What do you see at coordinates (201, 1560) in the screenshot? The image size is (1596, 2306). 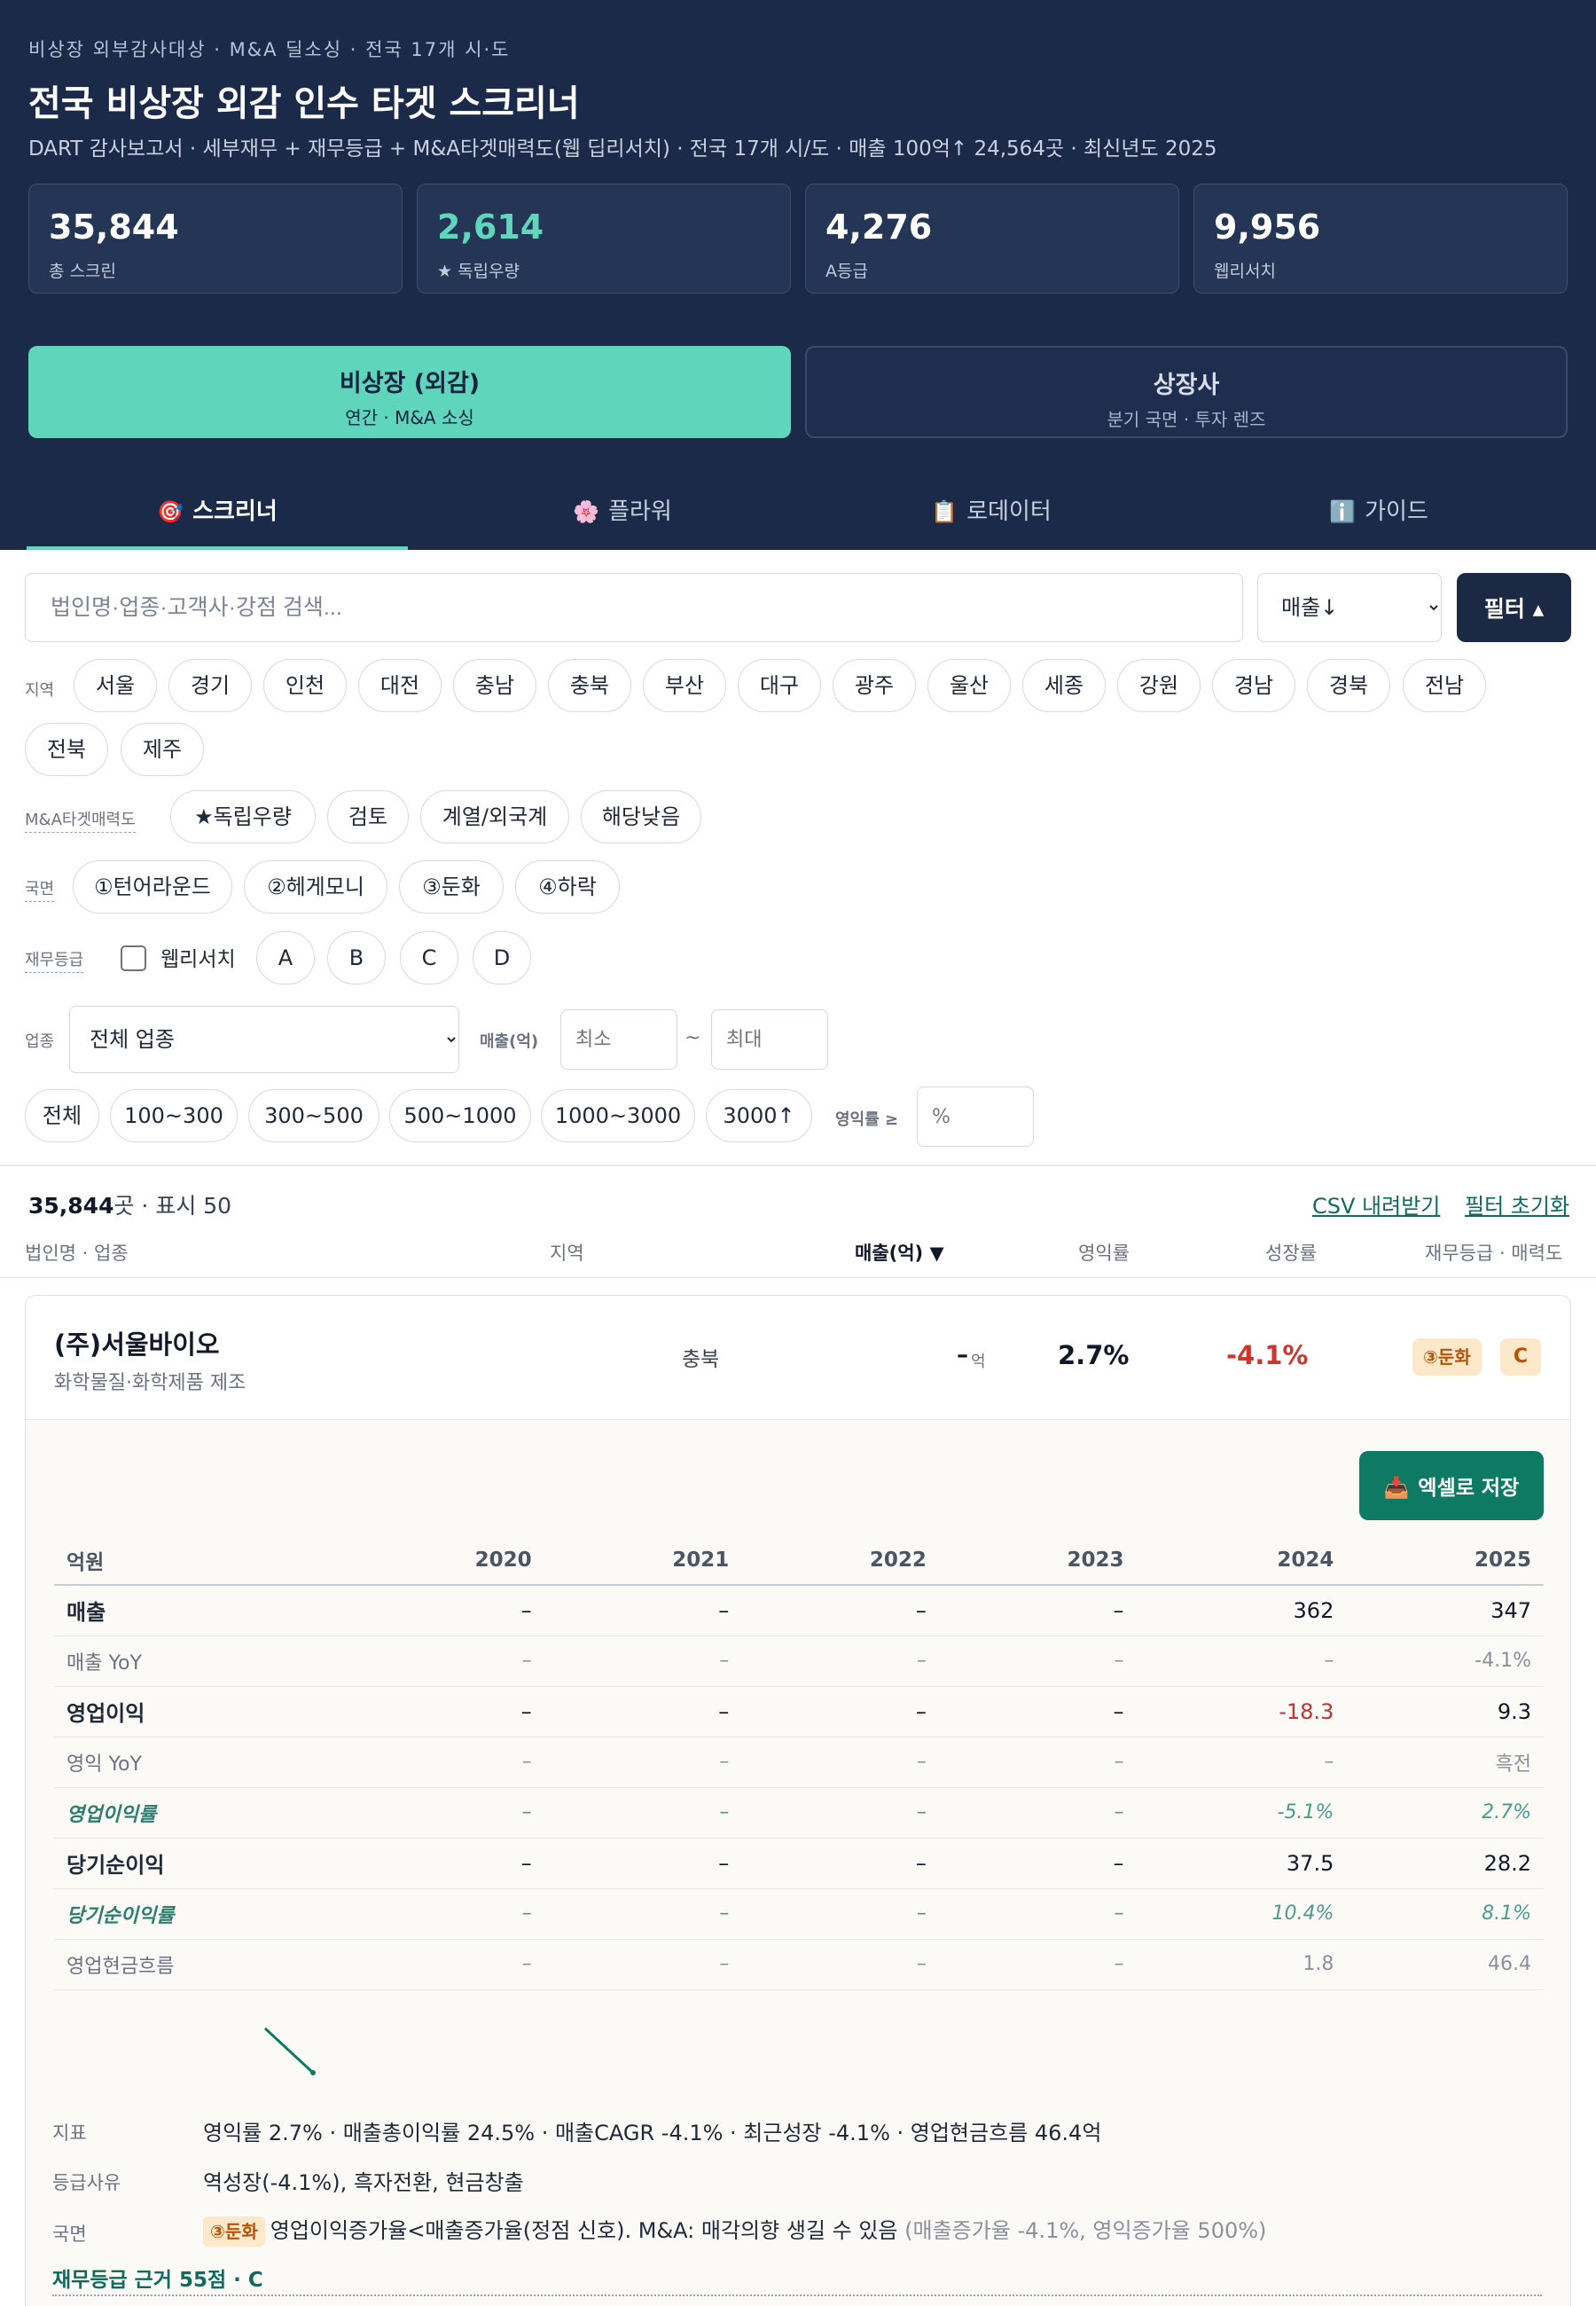 I see `unit-header: 억원` at bounding box center [201, 1560].